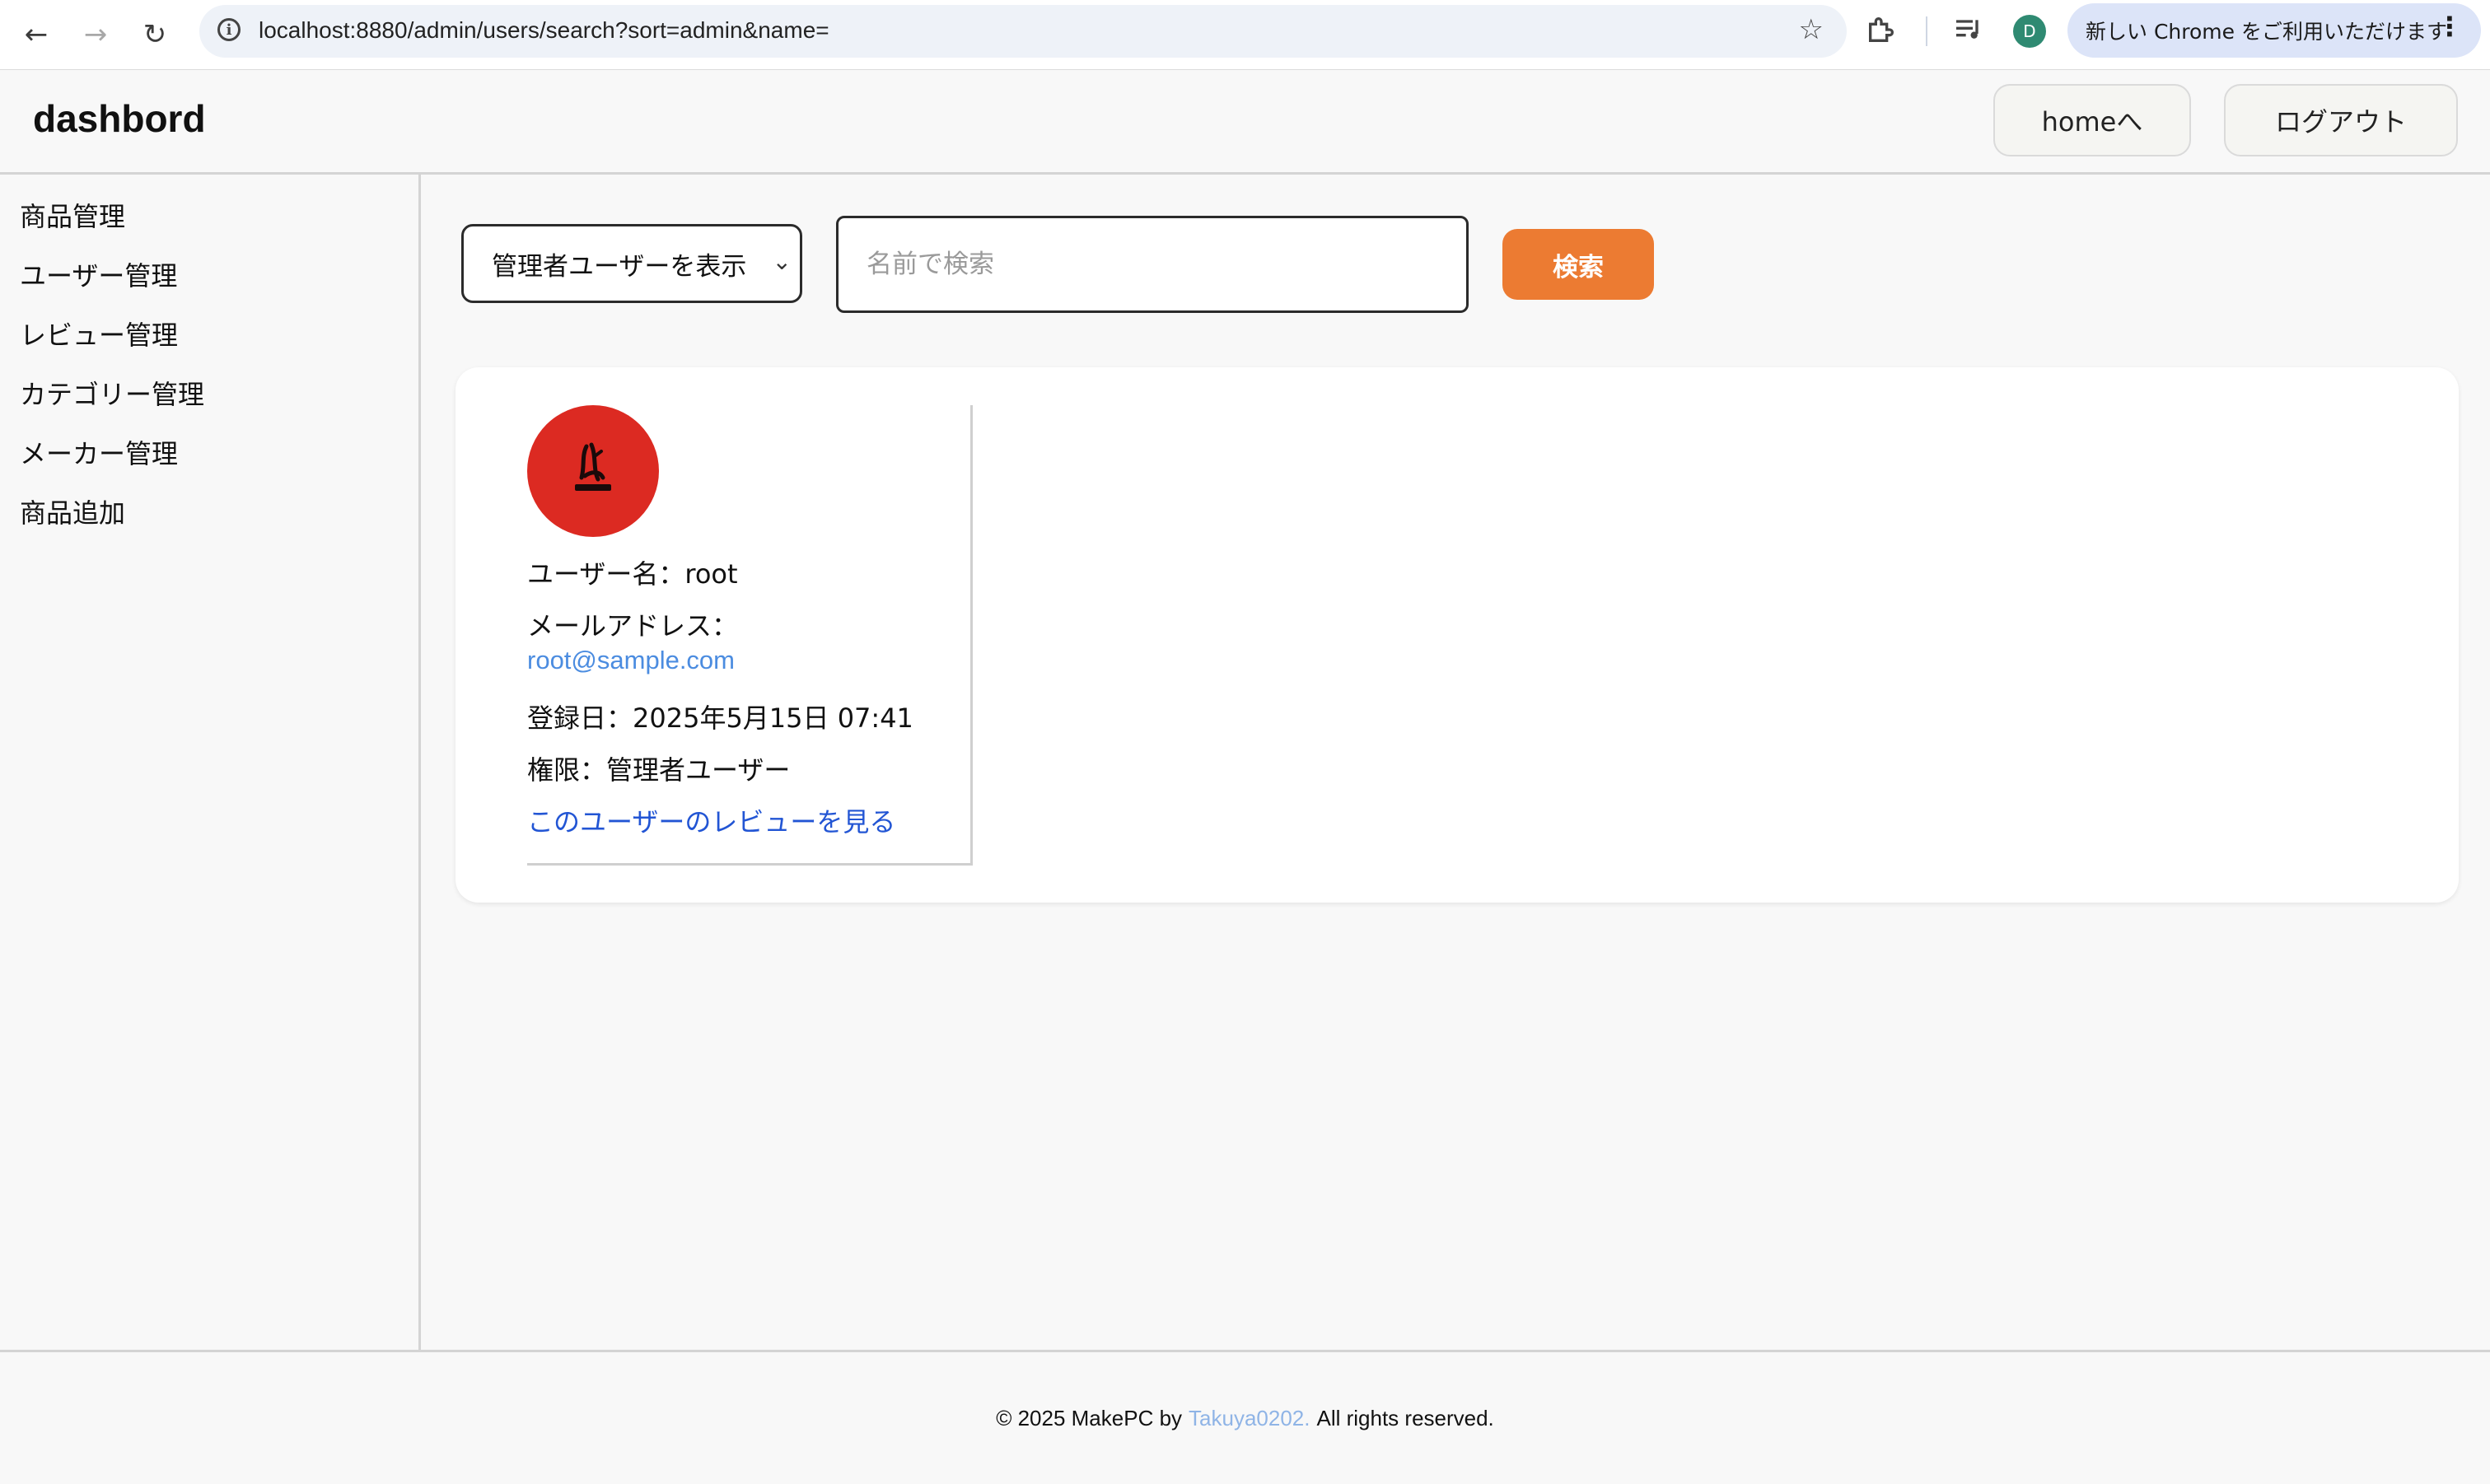  Describe the element at coordinates (659, 770) in the screenshot. I see `user-role: 権限：管理者ユーザー` at that location.